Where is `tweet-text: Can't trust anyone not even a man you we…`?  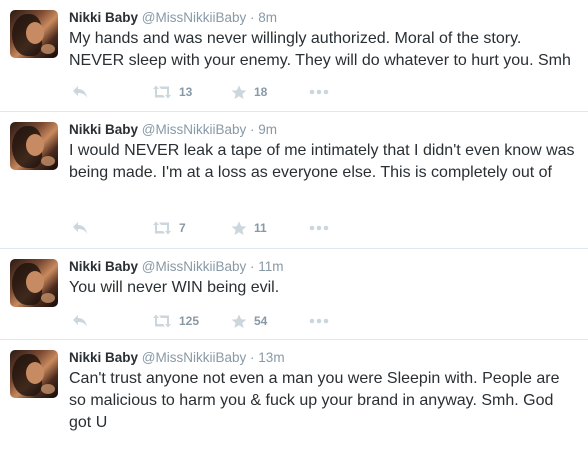 tweet-text: Can't trust anyone not even a man you we… is located at coordinates (314, 400).